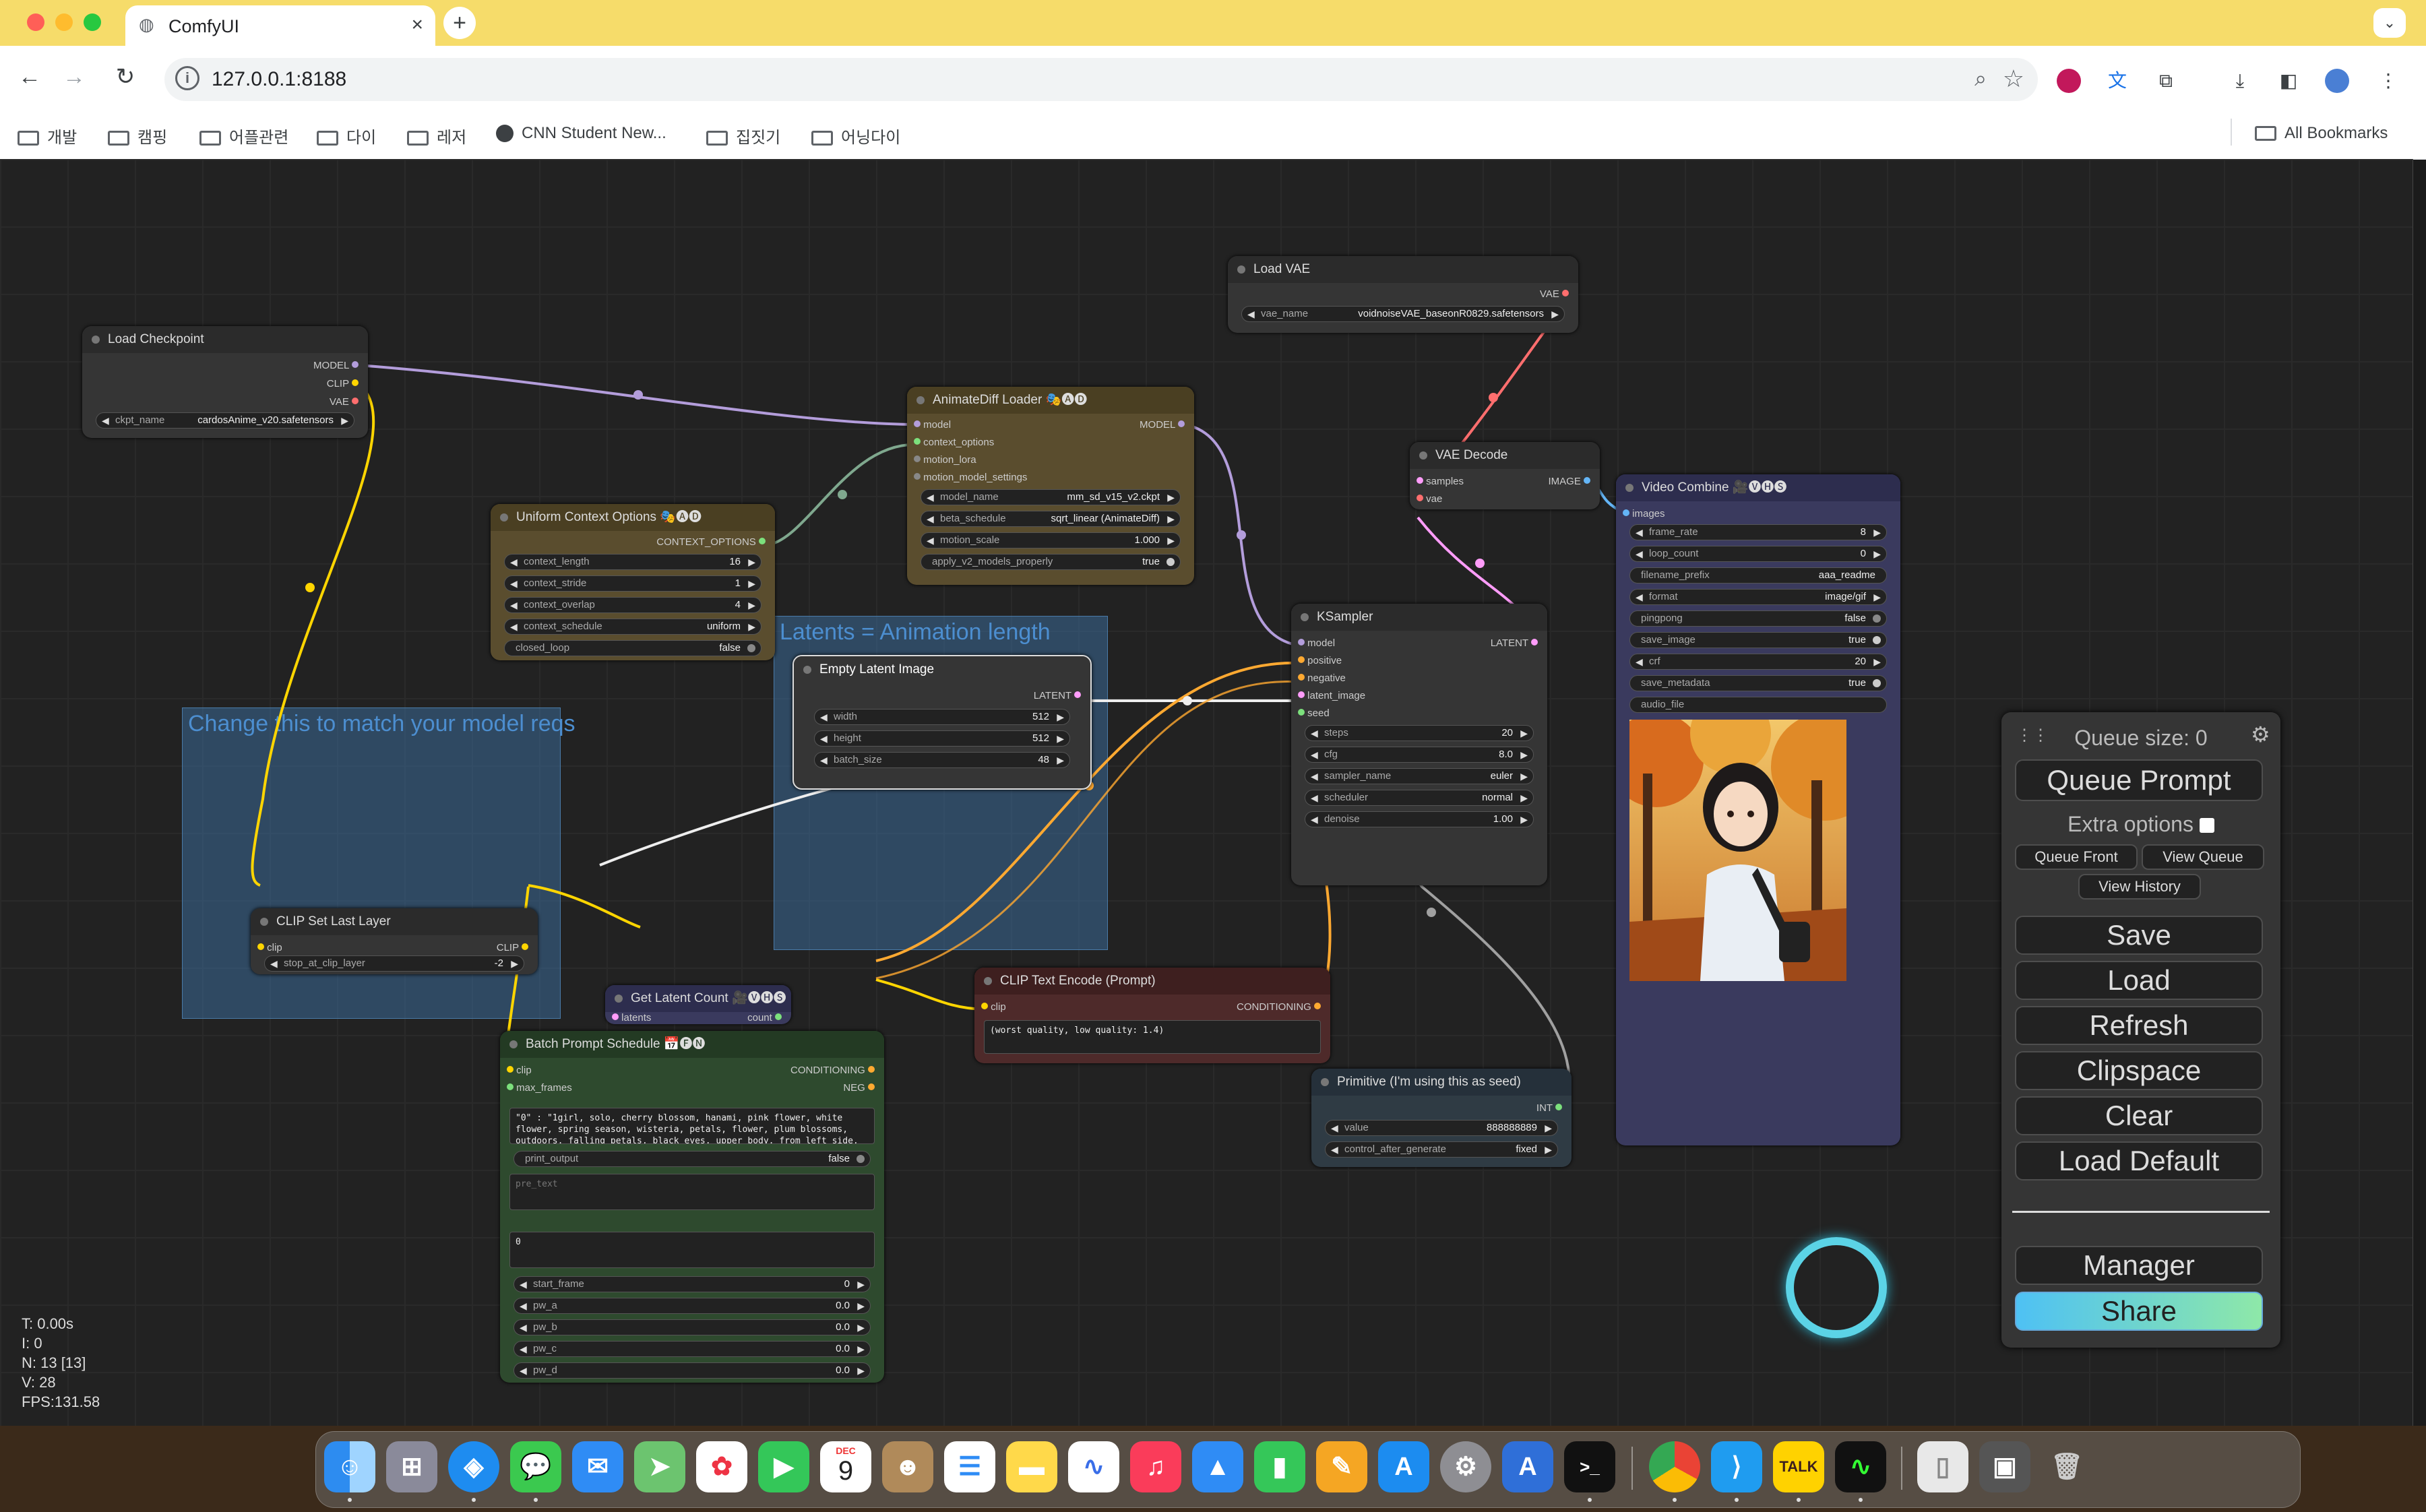  Describe the element at coordinates (2117, 81) in the screenshot. I see `translate-icon: 文` at that location.